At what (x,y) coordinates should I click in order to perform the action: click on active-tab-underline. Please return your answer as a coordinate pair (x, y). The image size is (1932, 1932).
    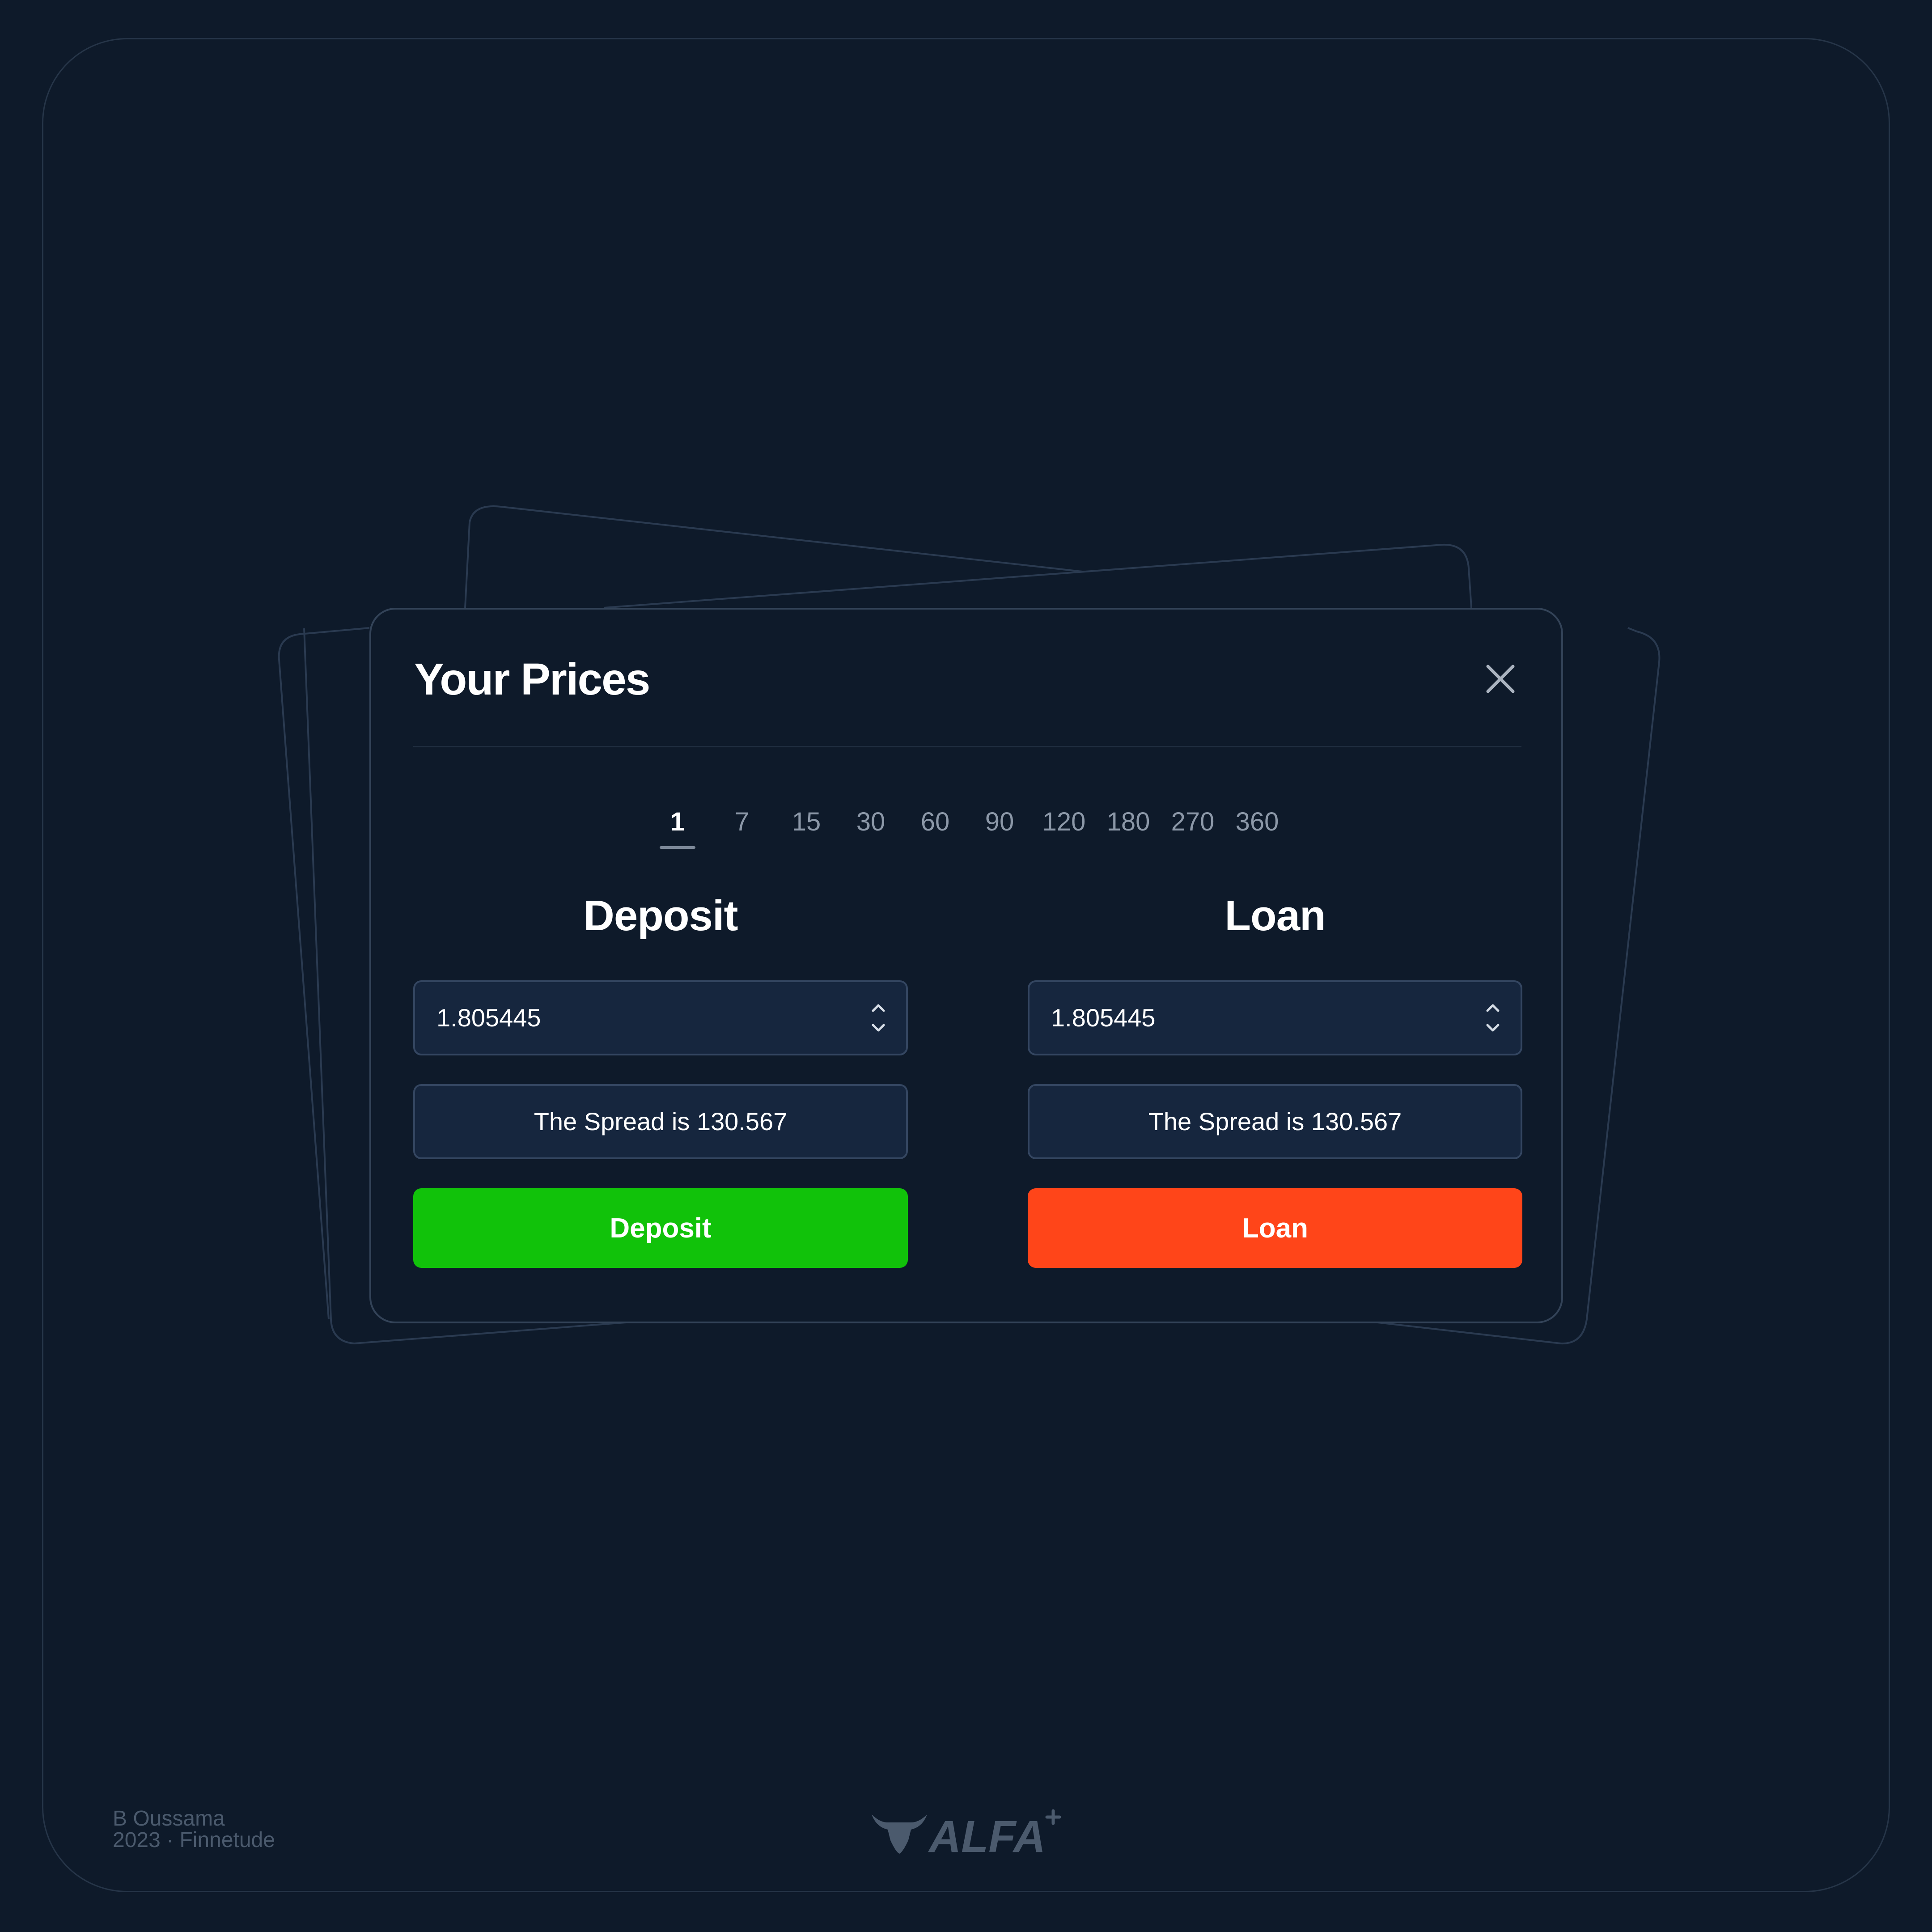
    Looking at the image, I should click on (677, 847).